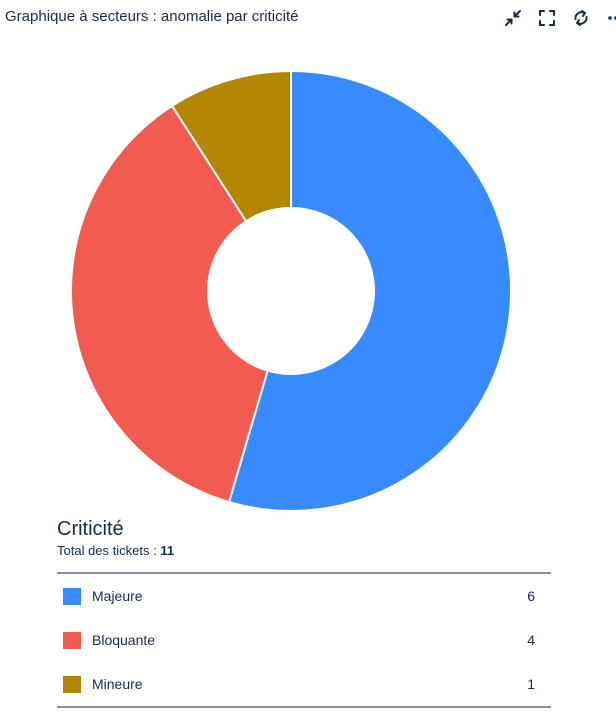  Describe the element at coordinates (304, 596) in the screenshot. I see `legend-row-majeure: Majeure 6` at that location.